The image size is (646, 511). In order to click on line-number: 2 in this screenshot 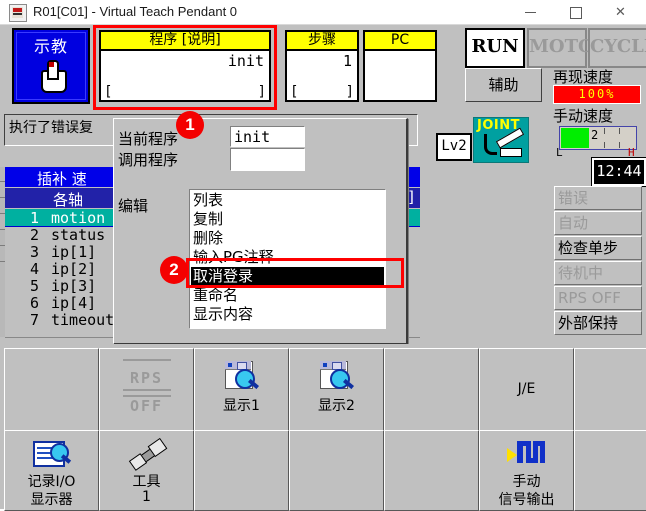, I will do `click(34, 235)`.